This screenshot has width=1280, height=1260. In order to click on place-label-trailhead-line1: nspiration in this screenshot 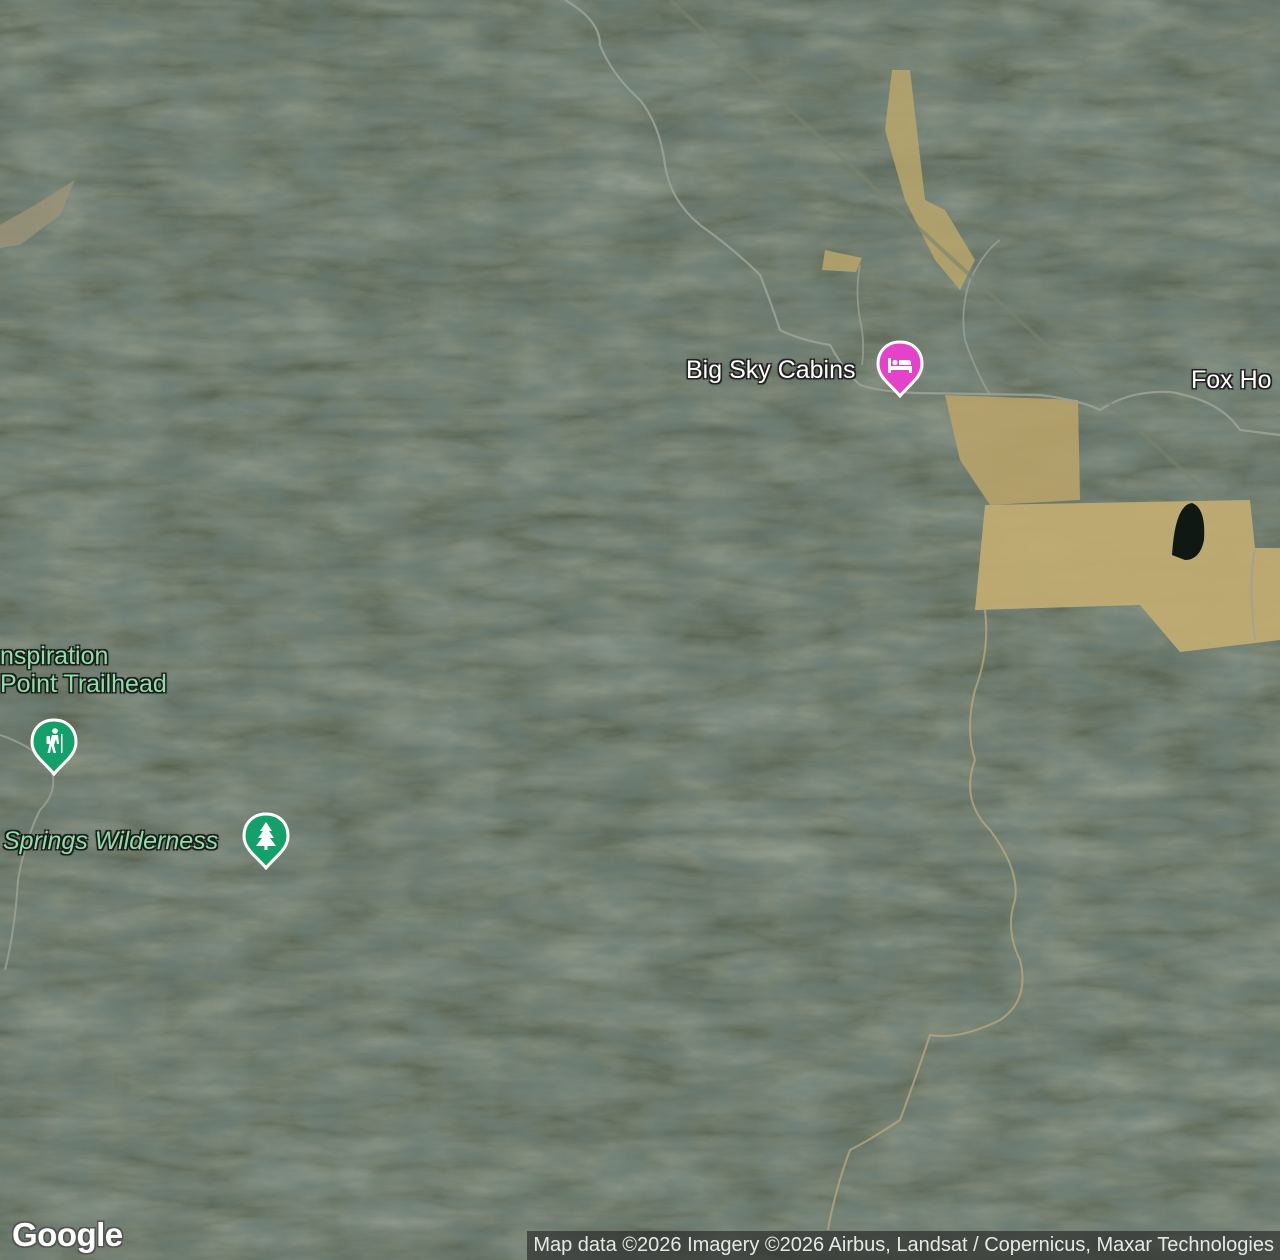, I will do `click(54, 656)`.